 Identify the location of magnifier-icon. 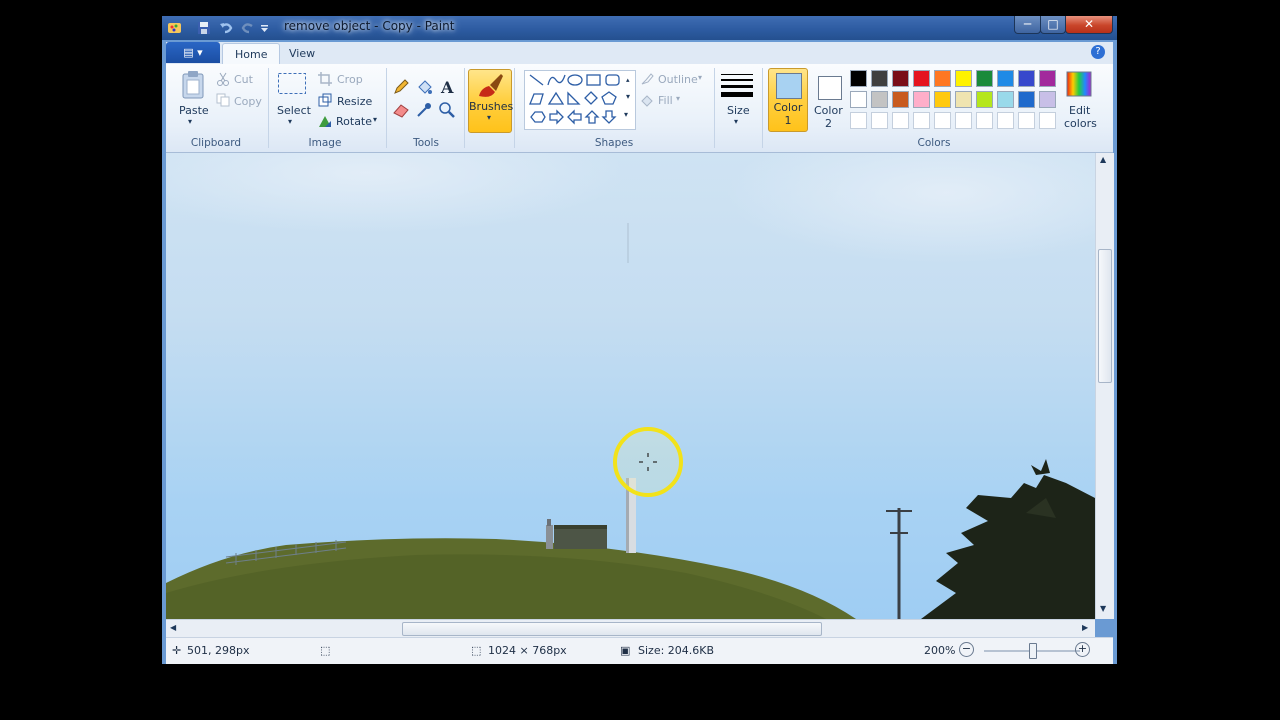
(447, 110).